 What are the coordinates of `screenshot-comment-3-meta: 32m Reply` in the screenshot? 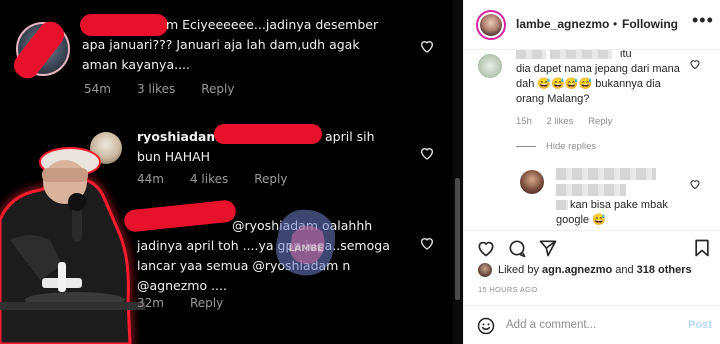 It's located at (193, 303).